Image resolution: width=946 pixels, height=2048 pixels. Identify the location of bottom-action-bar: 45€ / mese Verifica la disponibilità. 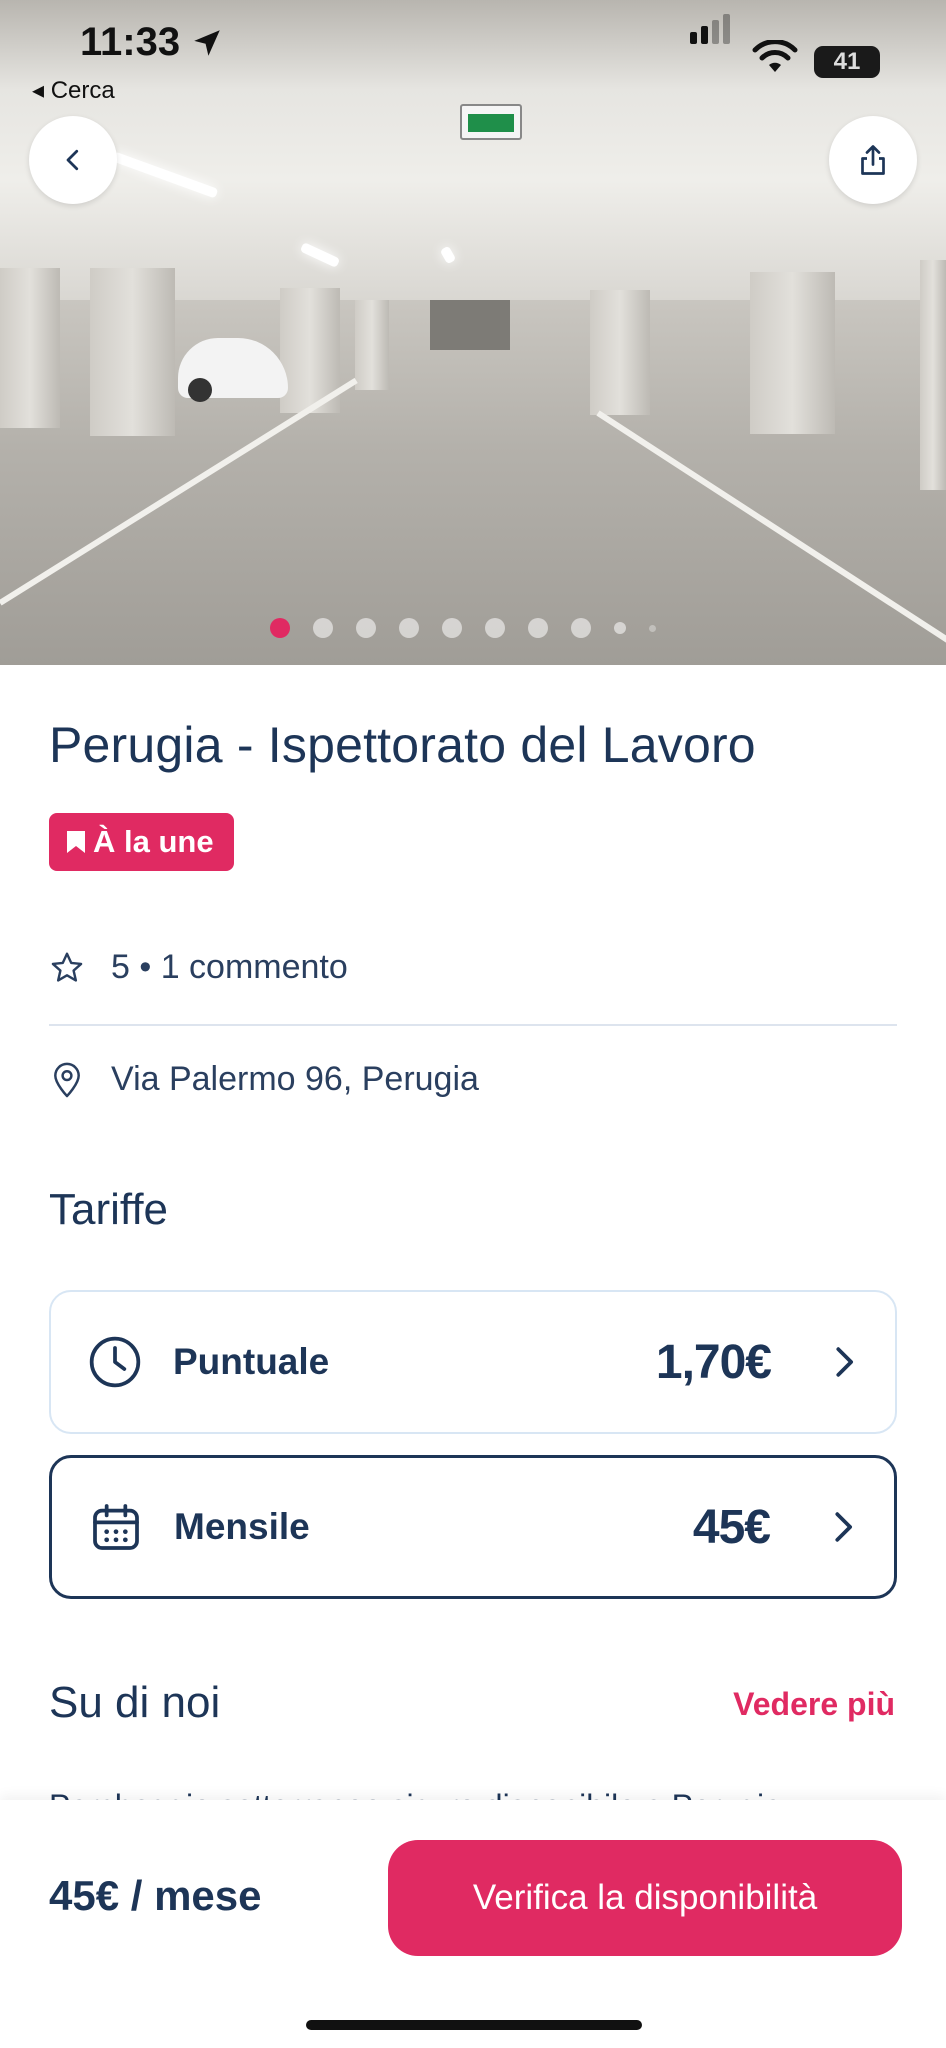
(473, 1924).